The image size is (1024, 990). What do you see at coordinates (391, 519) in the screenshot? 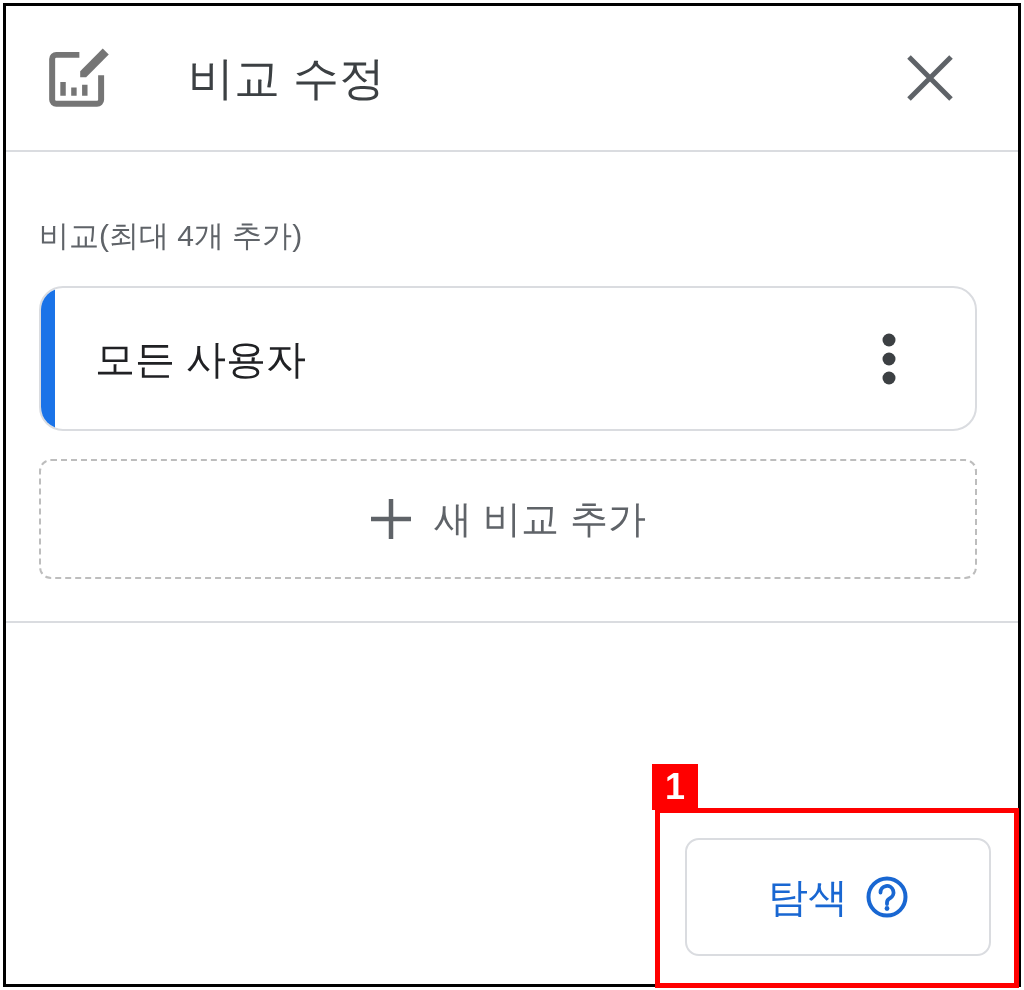
I see `plus-icon` at bounding box center [391, 519].